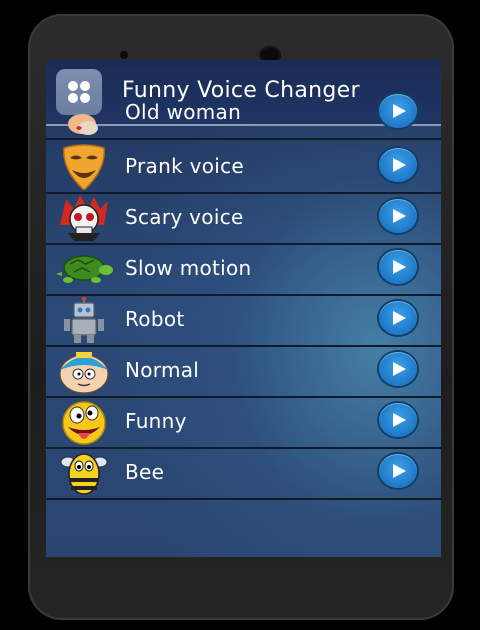 The width and height of the screenshot is (480, 630). Describe the element at coordinates (185, 166) in the screenshot. I see `effect-label: Prank voice` at that location.